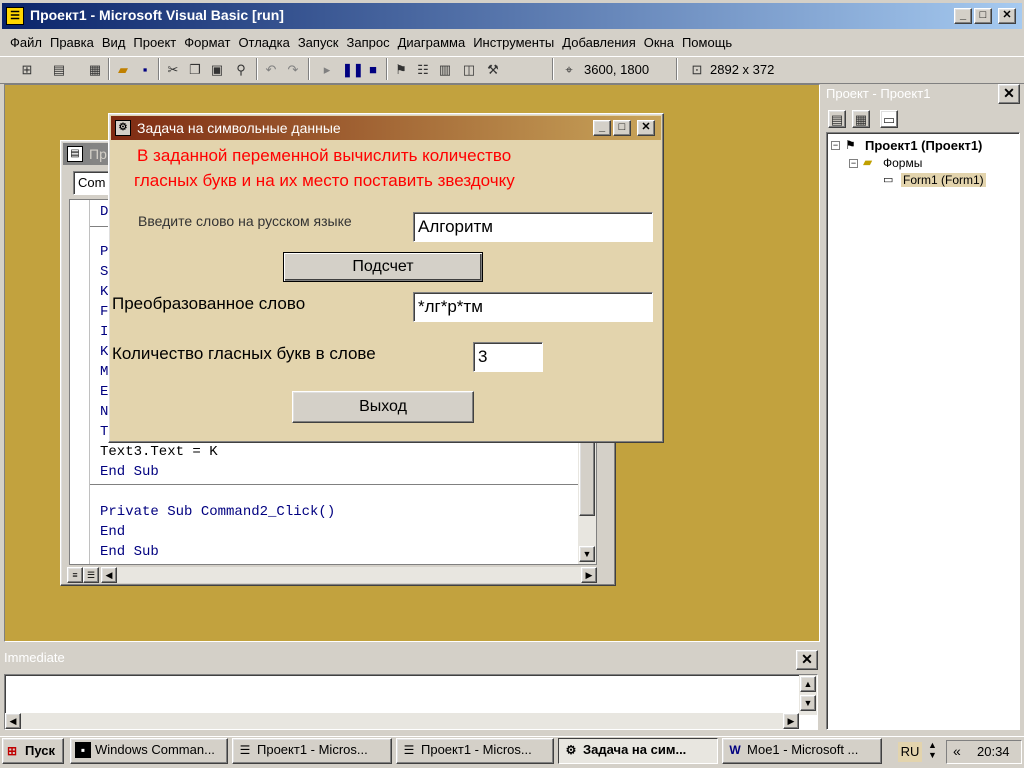 The image size is (1024, 768). I want to click on find-icon: ⚲, so click(241, 70).